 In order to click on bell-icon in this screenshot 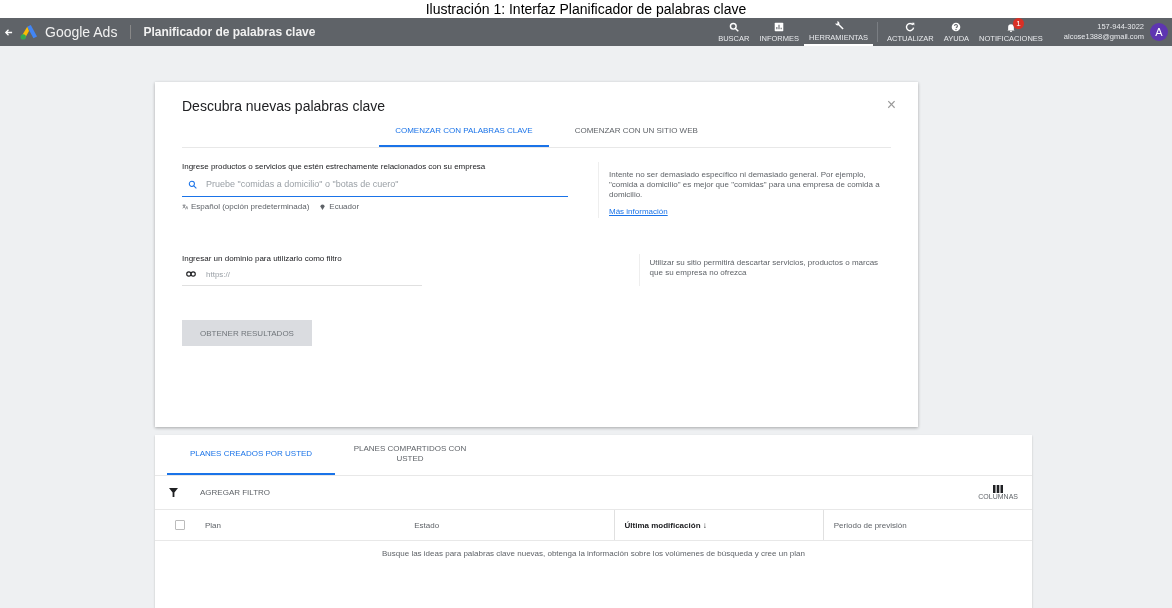, I will do `click(1010, 26)`.